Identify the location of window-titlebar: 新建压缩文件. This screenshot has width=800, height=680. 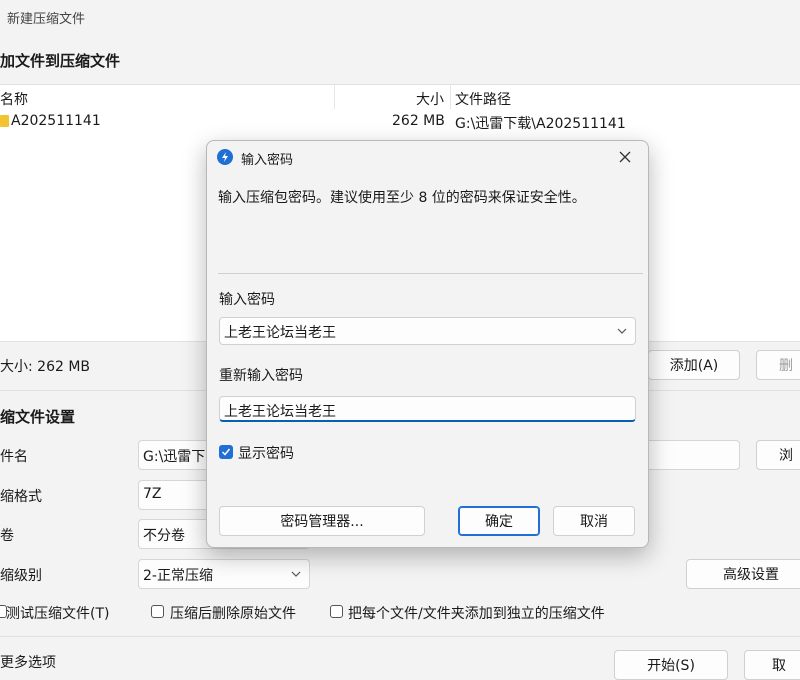
(400, 17).